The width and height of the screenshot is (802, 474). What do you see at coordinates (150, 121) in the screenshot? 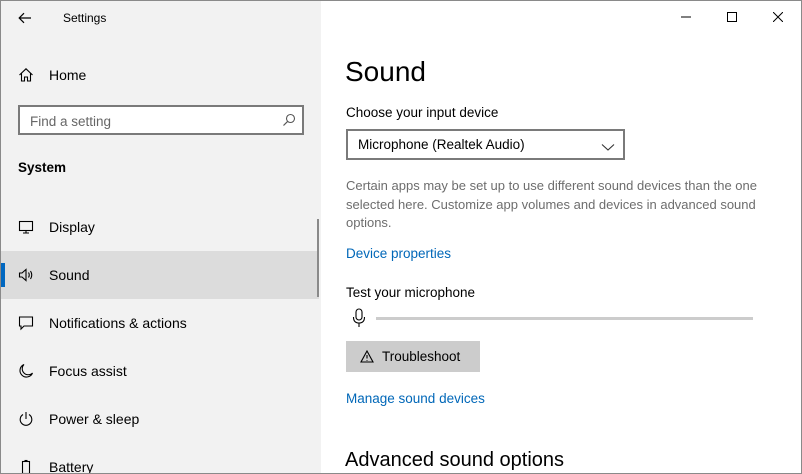
I see `search-input` at bounding box center [150, 121].